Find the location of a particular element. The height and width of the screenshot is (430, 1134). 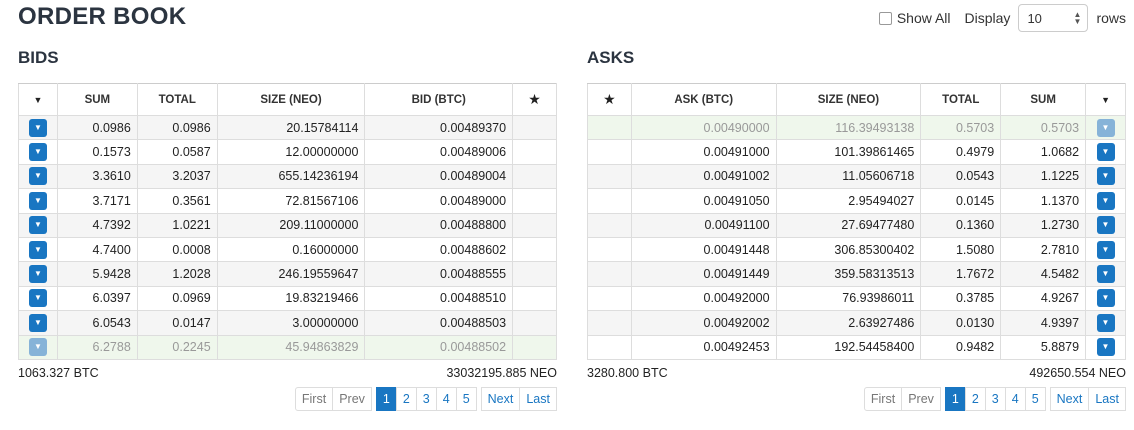

asks-sort-column: ▼ is located at coordinates (1105, 99).